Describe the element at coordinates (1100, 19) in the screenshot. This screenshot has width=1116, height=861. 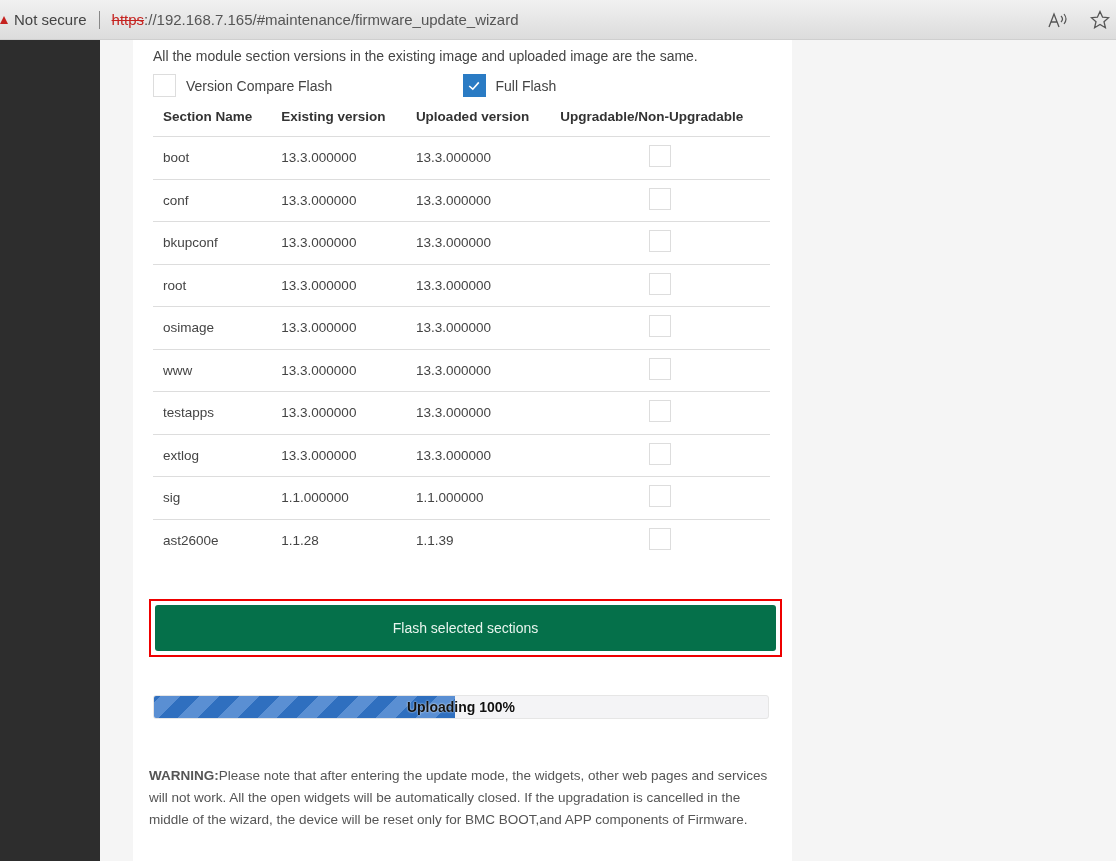
I see `star-icon` at that location.